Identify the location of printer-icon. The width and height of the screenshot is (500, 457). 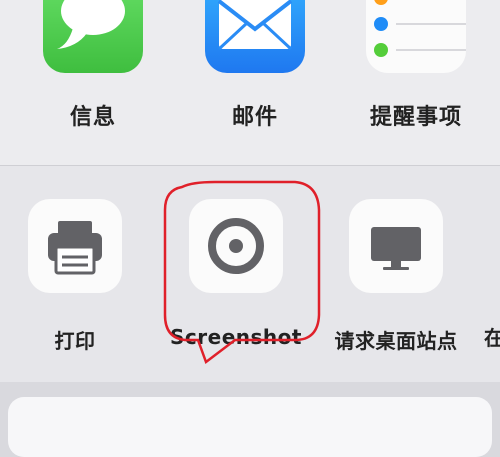
(75, 246).